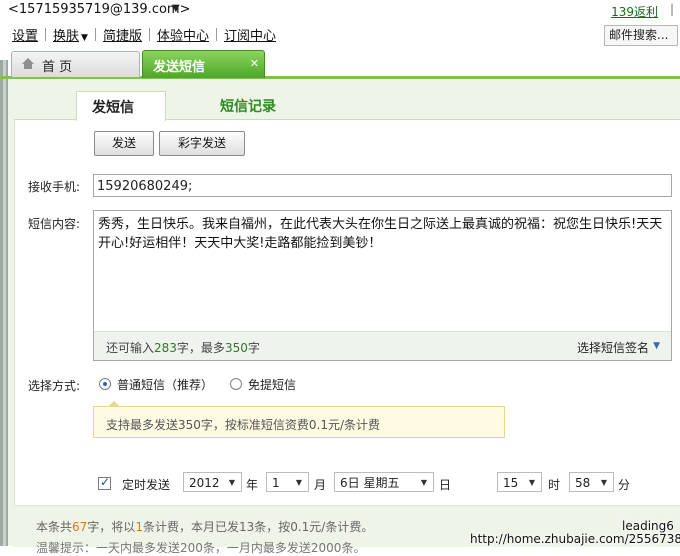  I want to click on billing-notice-text: 支持最多发送350字，按标准短信资费0.1元/条计费, so click(243, 425).